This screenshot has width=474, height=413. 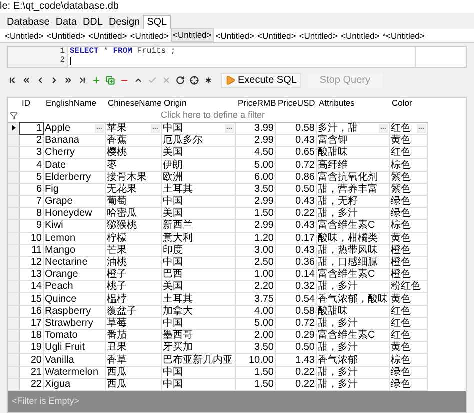 What do you see at coordinates (117, 202) in the screenshot?
I see `chinese-name-cell-text: 葡萄` at bounding box center [117, 202].